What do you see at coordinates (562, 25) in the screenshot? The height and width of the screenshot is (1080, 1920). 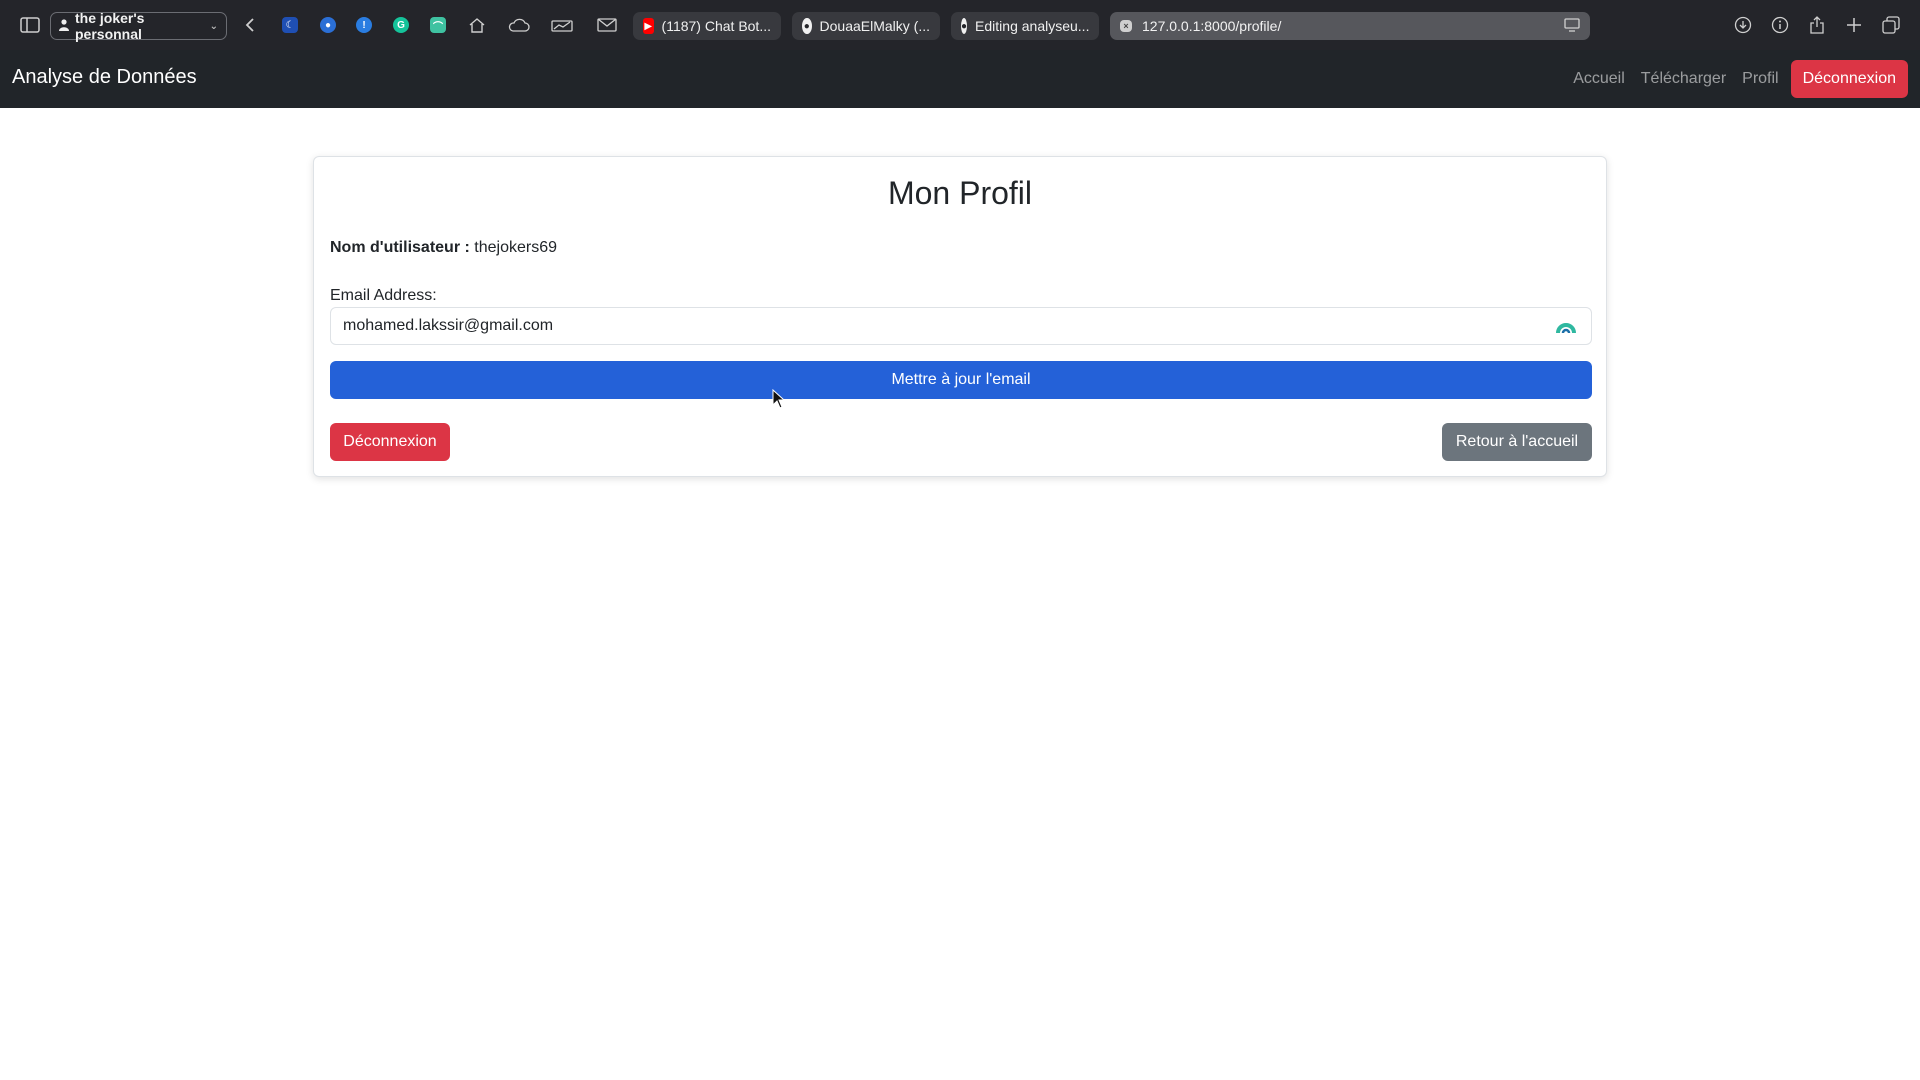 I see `chart-extension-icon` at bounding box center [562, 25].